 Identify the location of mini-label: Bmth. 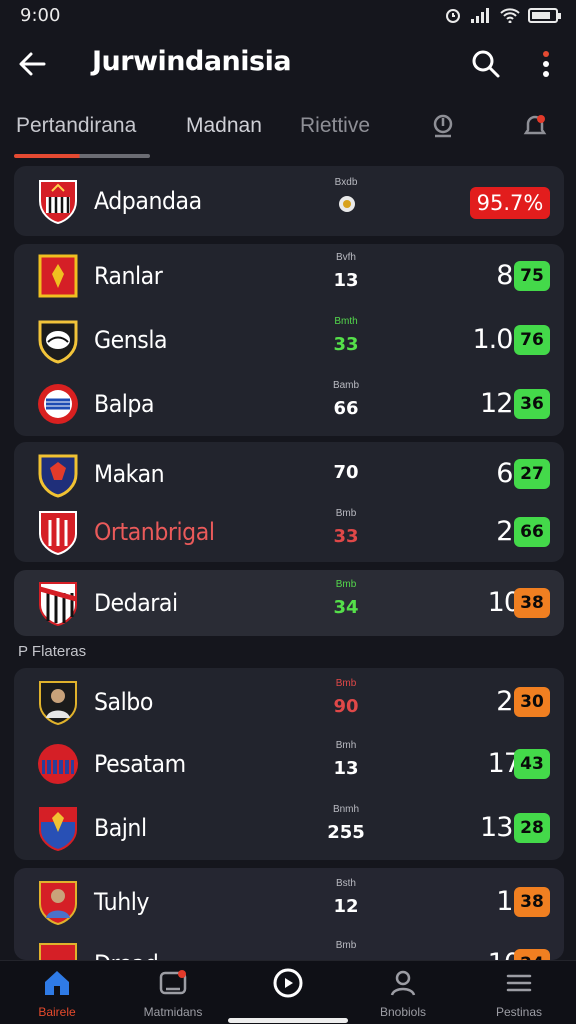
(346, 321).